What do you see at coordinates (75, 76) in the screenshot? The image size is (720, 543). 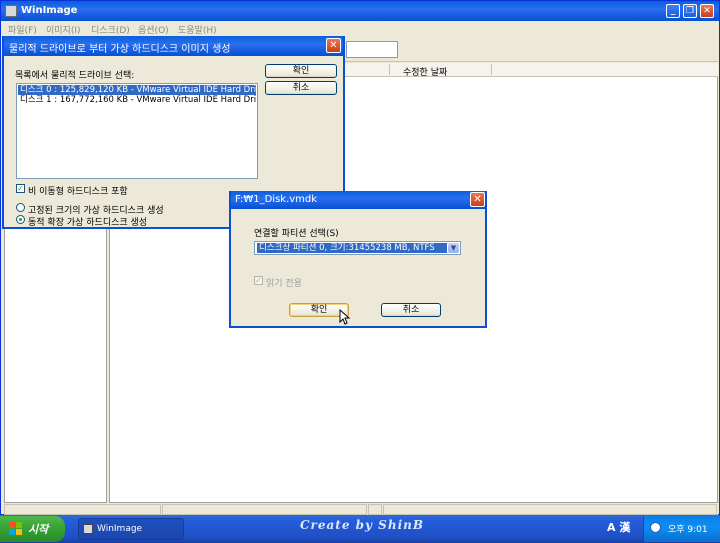 I see `drive-list-label: 목록에서 물리적 드라이브 선택:` at bounding box center [75, 76].